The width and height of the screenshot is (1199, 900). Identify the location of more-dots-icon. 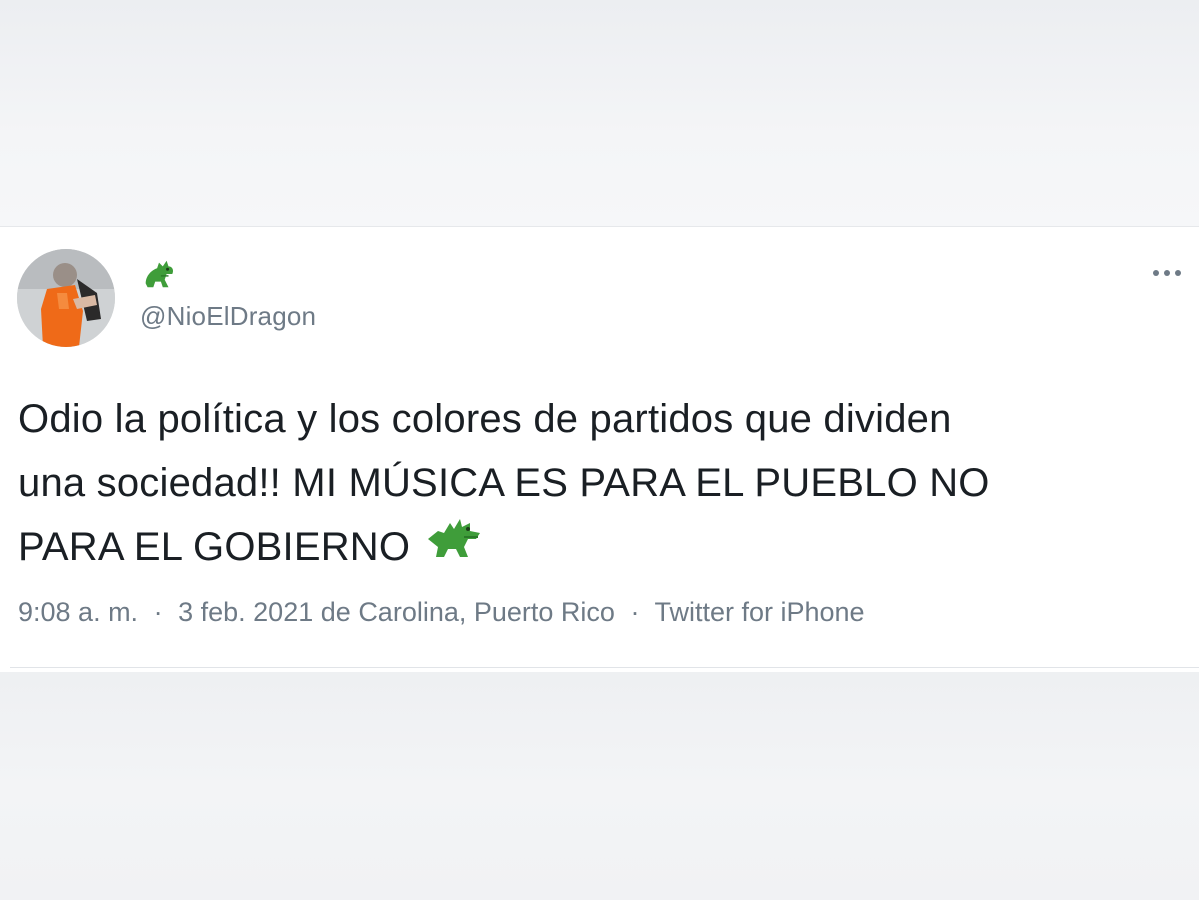
(1167, 273).